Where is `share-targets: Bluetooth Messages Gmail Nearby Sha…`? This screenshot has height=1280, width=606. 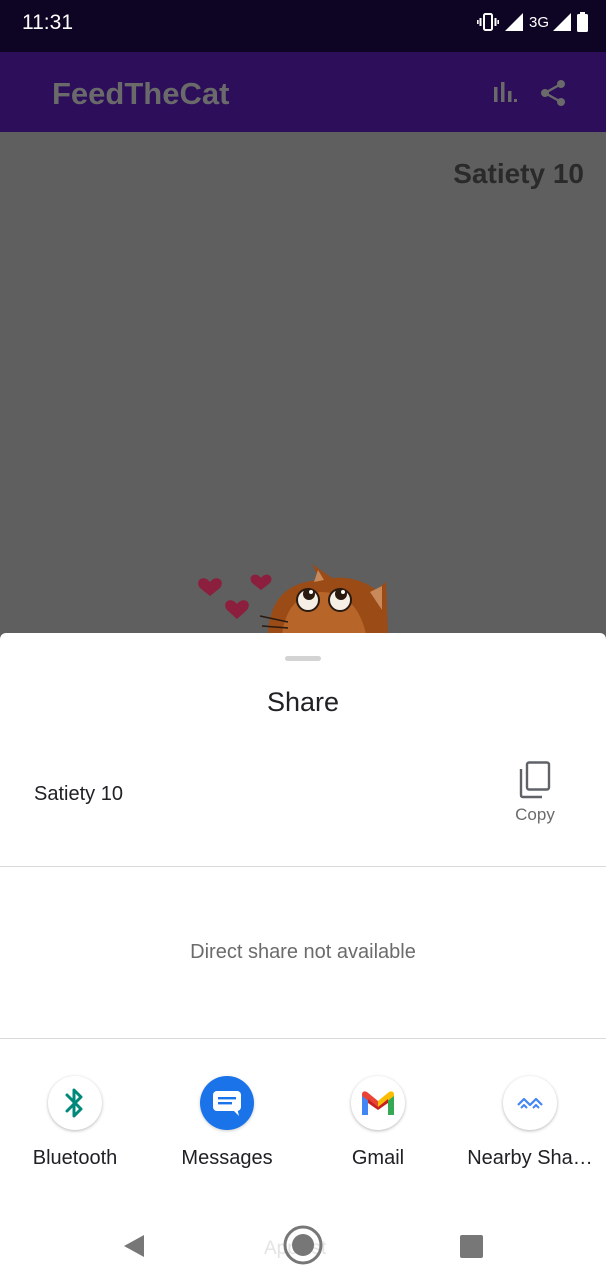 share-targets: Bluetooth Messages Gmail Nearby Sha… is located at coordinates (303, 1128).